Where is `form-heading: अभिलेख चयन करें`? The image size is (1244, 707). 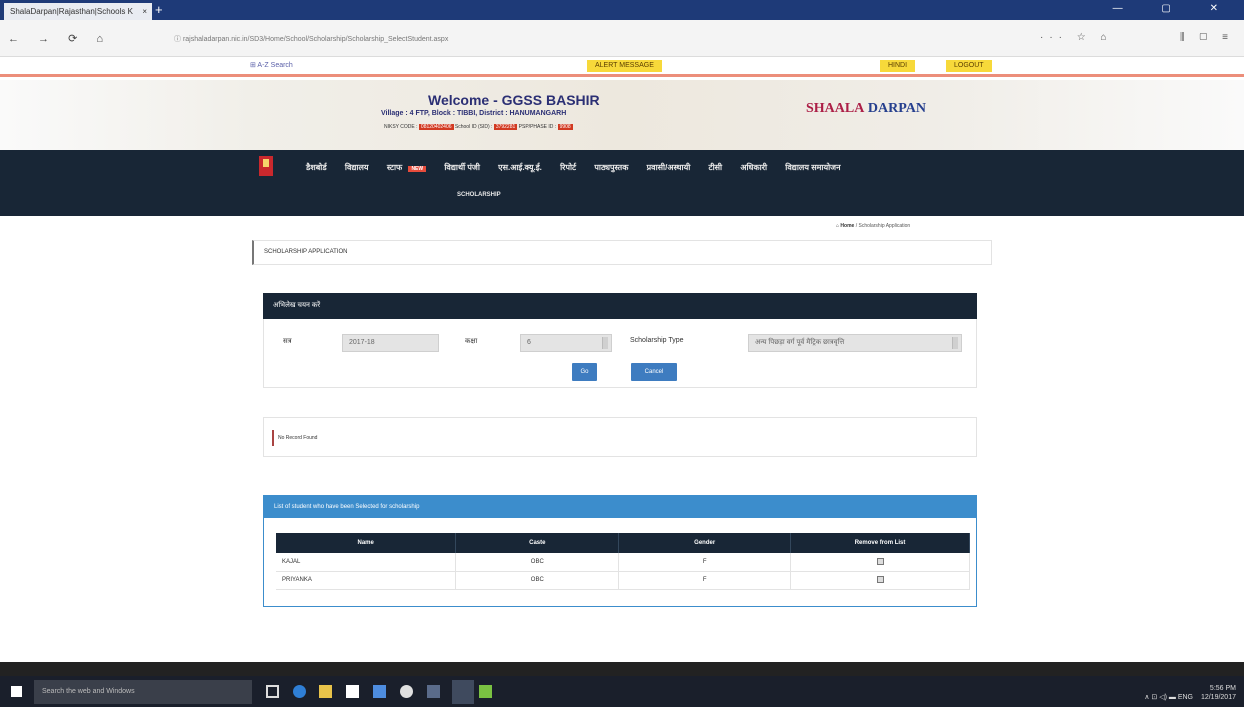 form-heading: अभिलेख चयन करें is located at coordinates (620, 306).